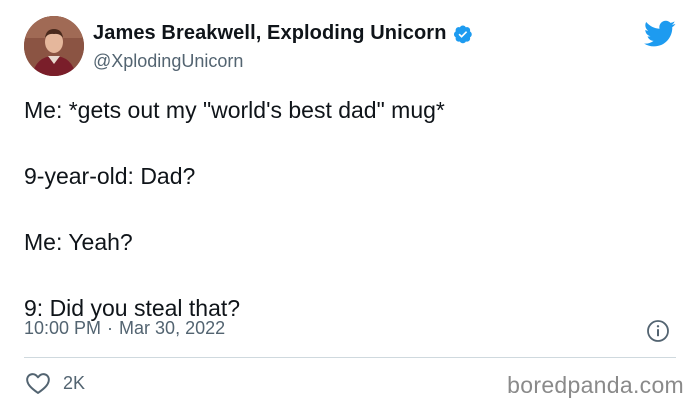 Image resolution: width=700 pixels, height=410 pixels. Describe the element at coordinates (55, 383) in the screenshot. I see `like-action: 2K` at that location.